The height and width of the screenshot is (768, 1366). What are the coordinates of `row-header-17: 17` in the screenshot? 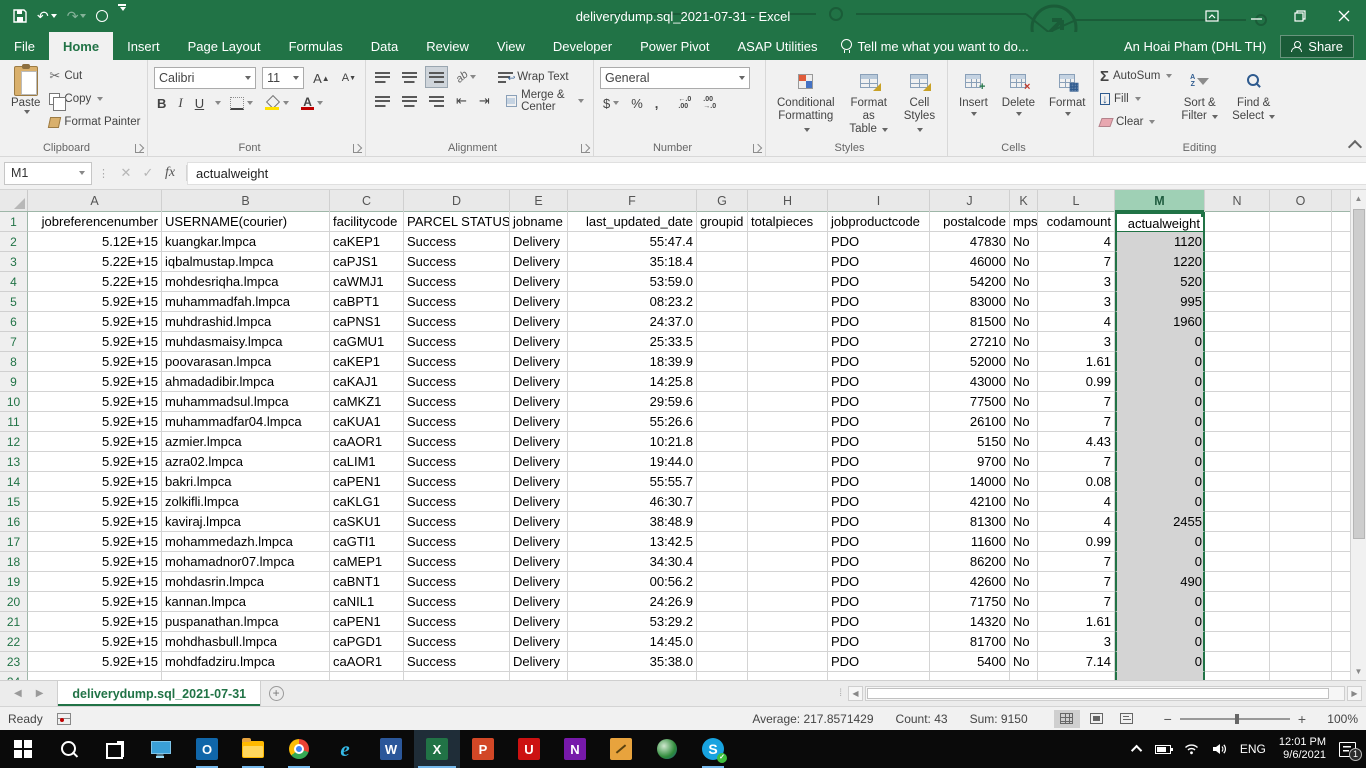 It's located at (14, 542).